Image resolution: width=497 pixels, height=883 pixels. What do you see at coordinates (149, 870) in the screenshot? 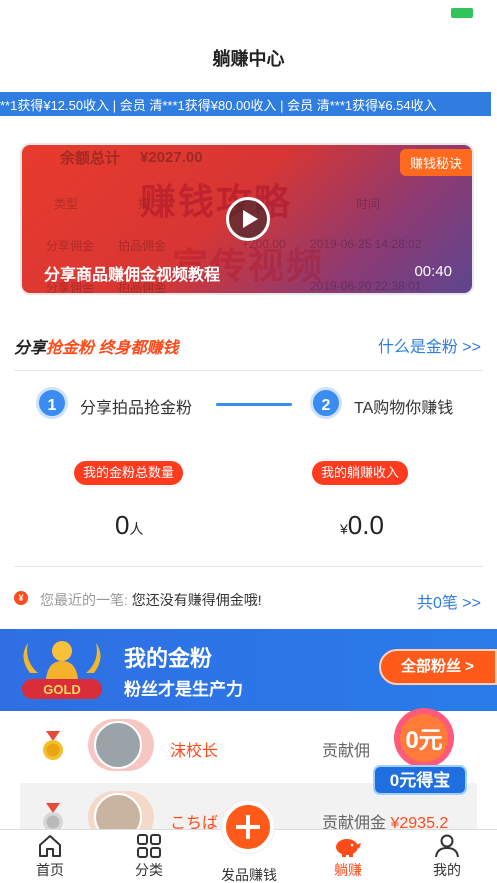
I see `tab-category-label: 分类` at bounding box center [149, 870].